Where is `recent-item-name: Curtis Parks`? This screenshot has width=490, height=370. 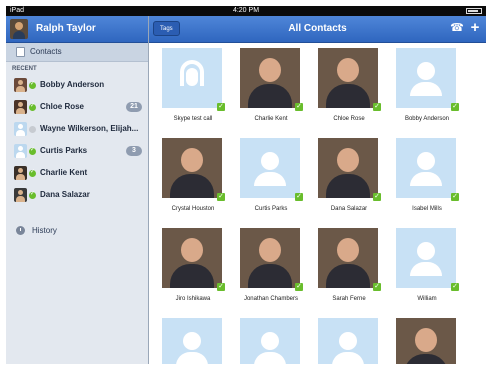
recent-item-name: Curtis Parks is located at coordinates (64, 150).